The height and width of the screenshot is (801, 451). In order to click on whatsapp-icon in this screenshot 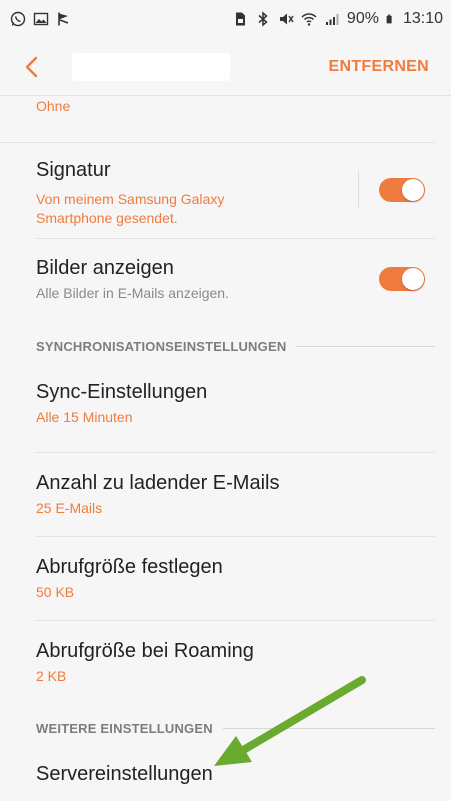, I will do `click(18, 19)`.